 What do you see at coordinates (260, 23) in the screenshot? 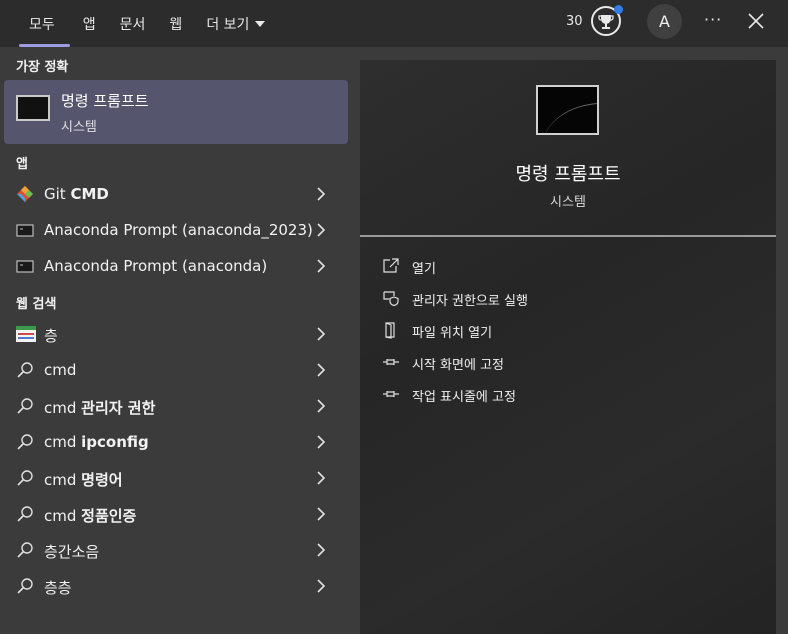
I see `chevron-down-icon` at bounding box center [260, 23].